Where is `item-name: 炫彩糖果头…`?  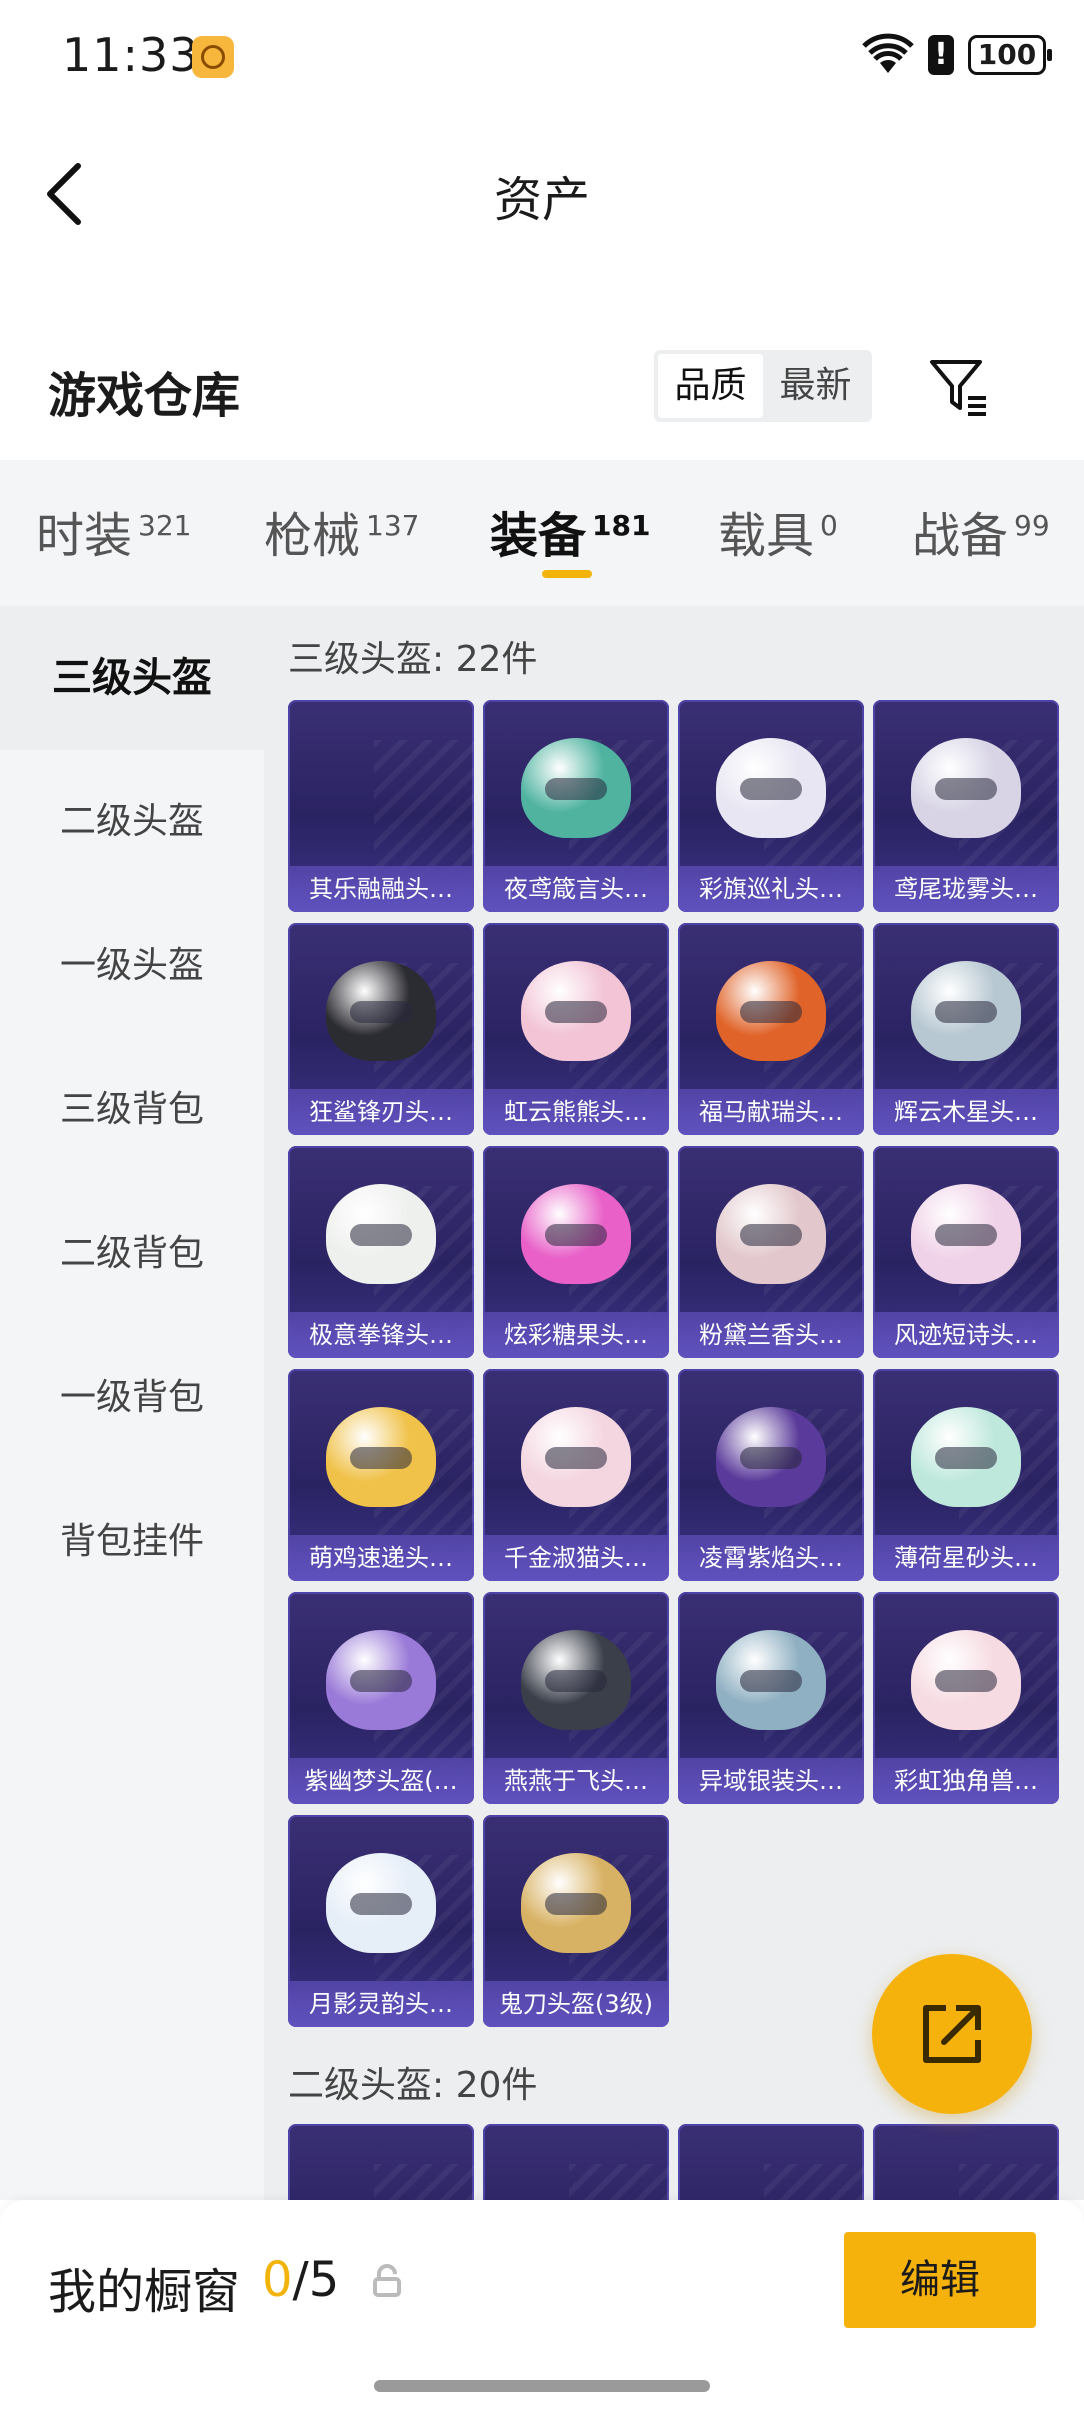
item-name: 炫彩糖果头… is located at coordinates (576, 1335).